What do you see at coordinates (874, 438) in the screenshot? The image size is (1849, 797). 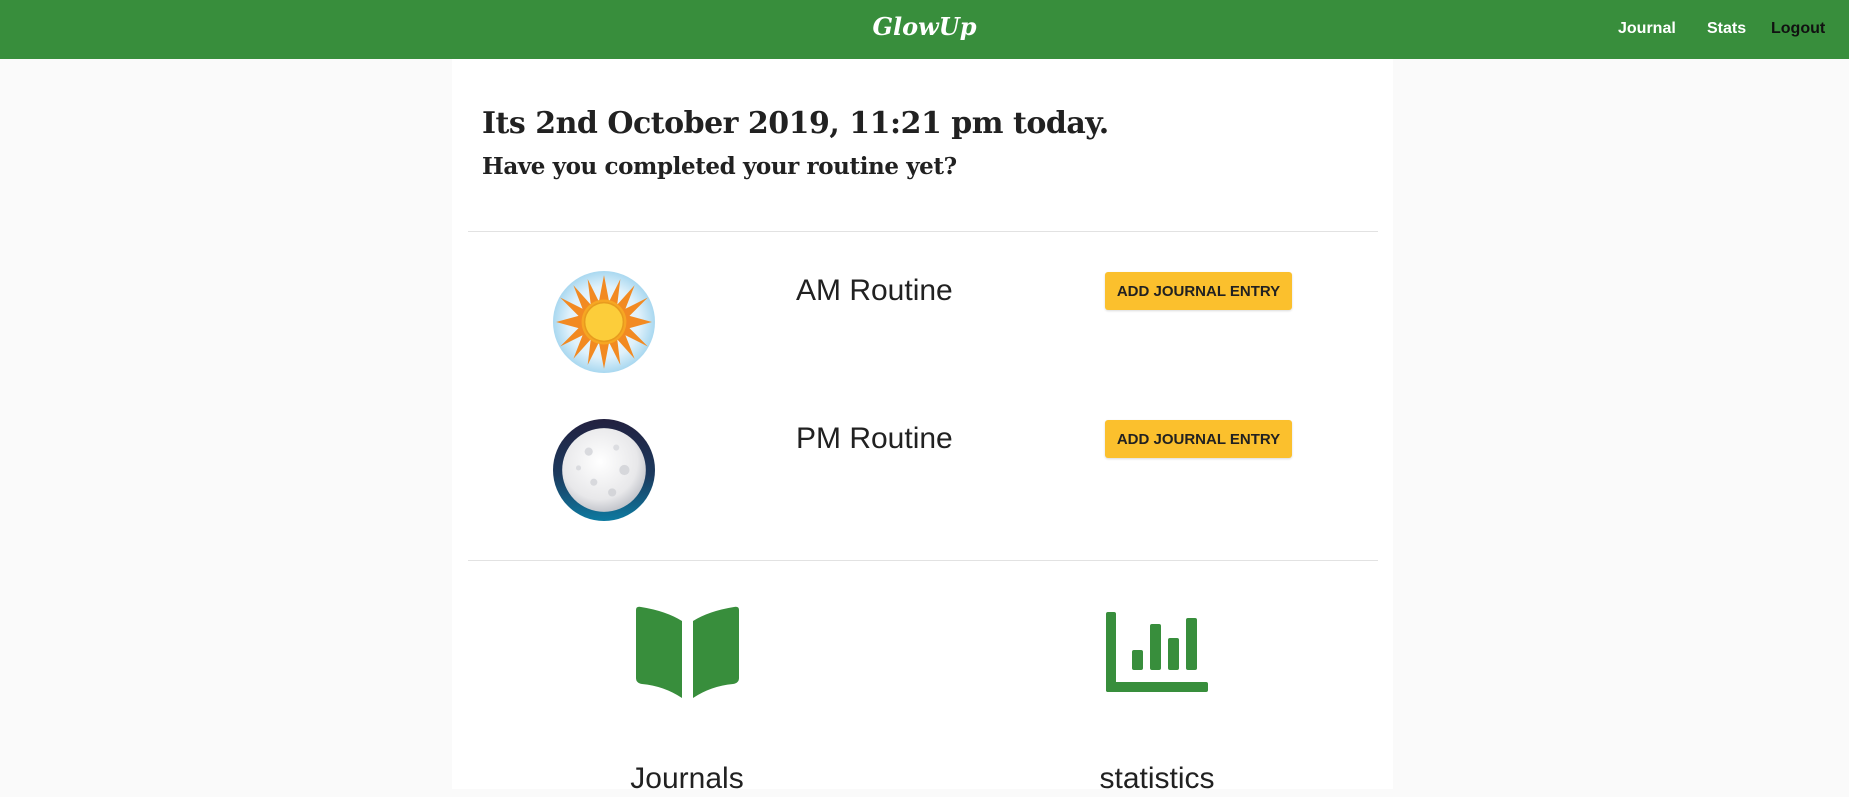 I see `pm-routine-title: PM Routine` at bounding box center [874, 438].